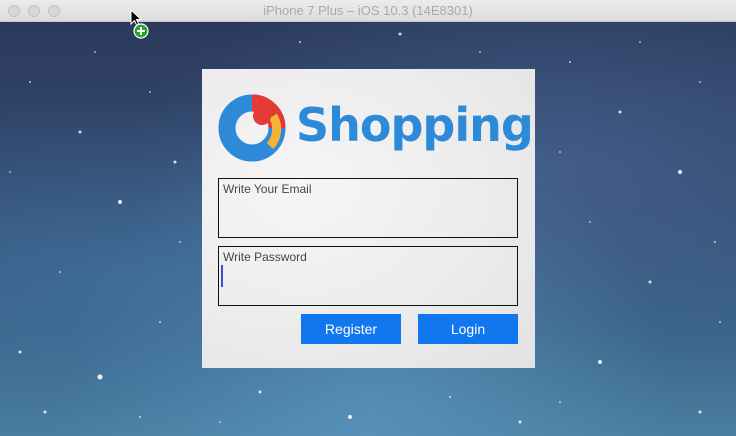 The height and width of the screenshot is (436, 736). I want to click on email-placeholder: Write Your Email, so click(267, 189).